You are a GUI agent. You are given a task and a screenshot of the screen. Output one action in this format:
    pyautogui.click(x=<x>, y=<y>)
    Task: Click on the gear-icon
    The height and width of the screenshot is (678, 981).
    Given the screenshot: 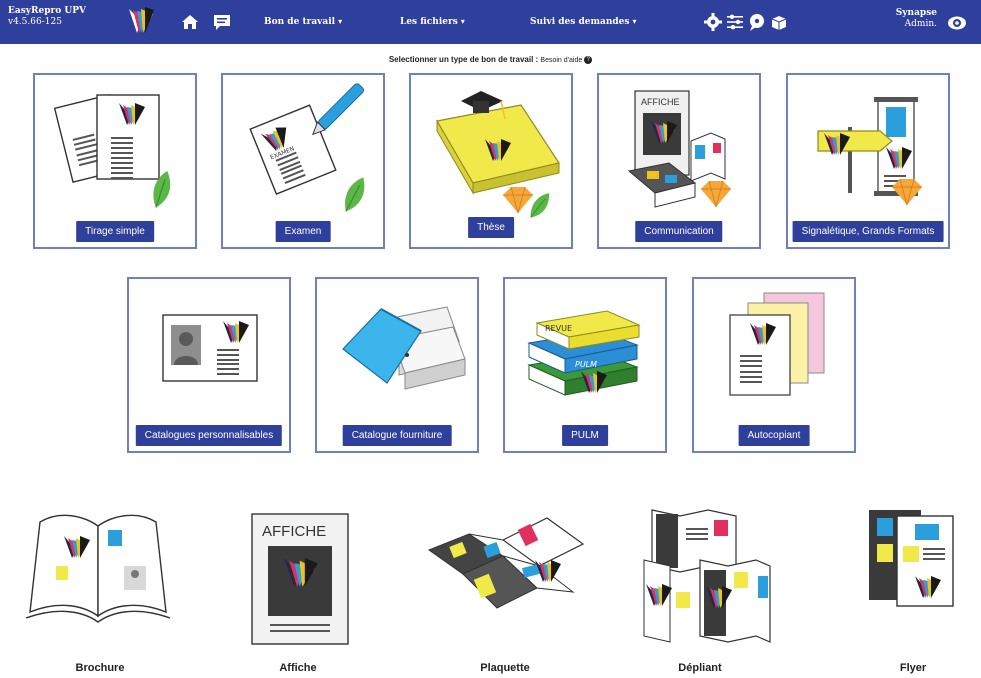 What is the action you would take?
    pyautogui.click(x=713, y=22)
    